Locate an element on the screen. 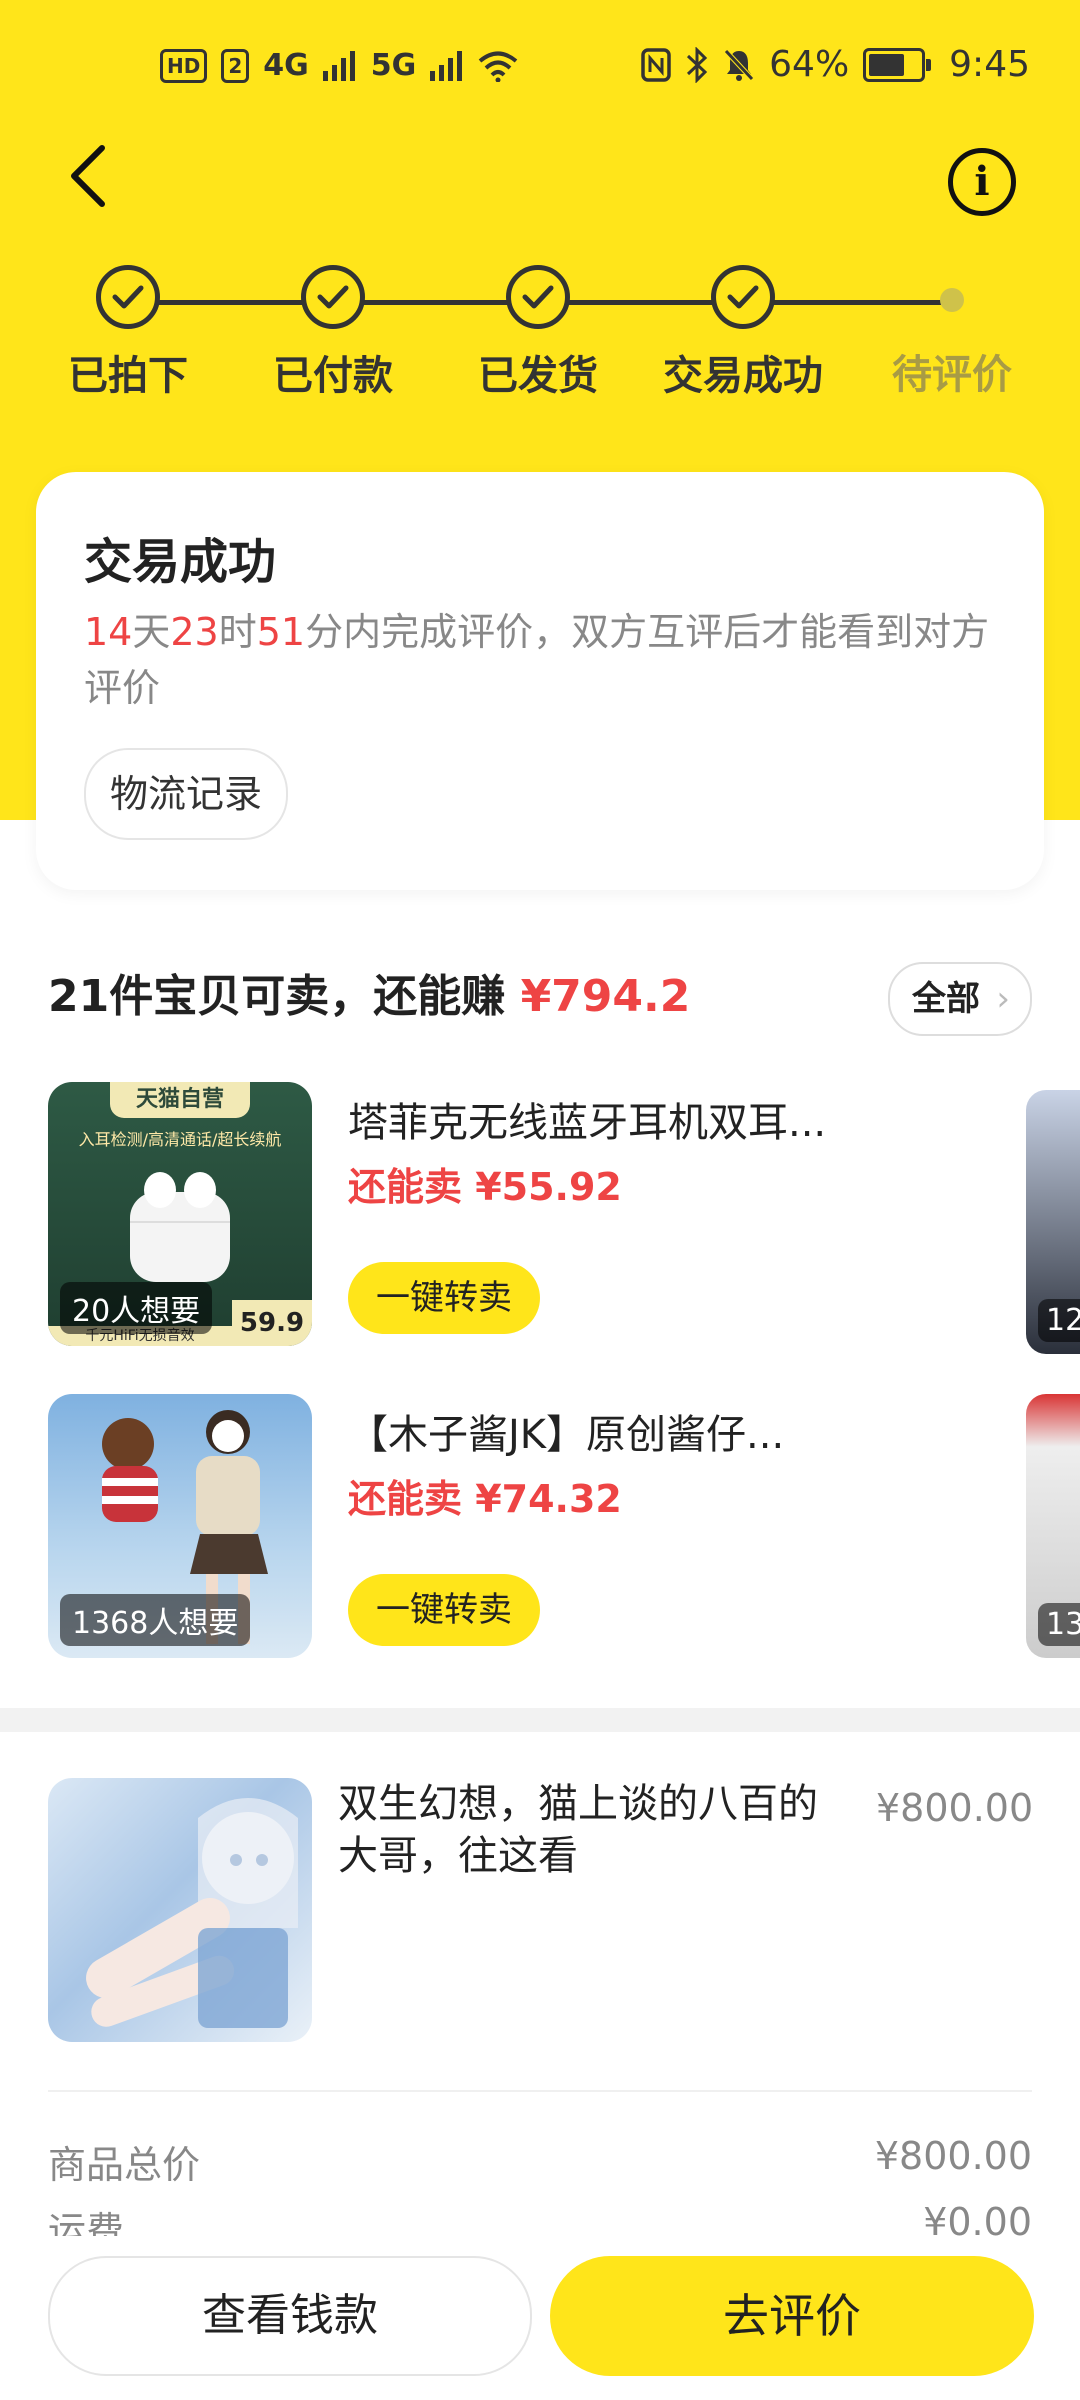 Image resolution: width=1080 pixels, height=2400 pixels. wifi-icon is located at coordinates (498, 66).